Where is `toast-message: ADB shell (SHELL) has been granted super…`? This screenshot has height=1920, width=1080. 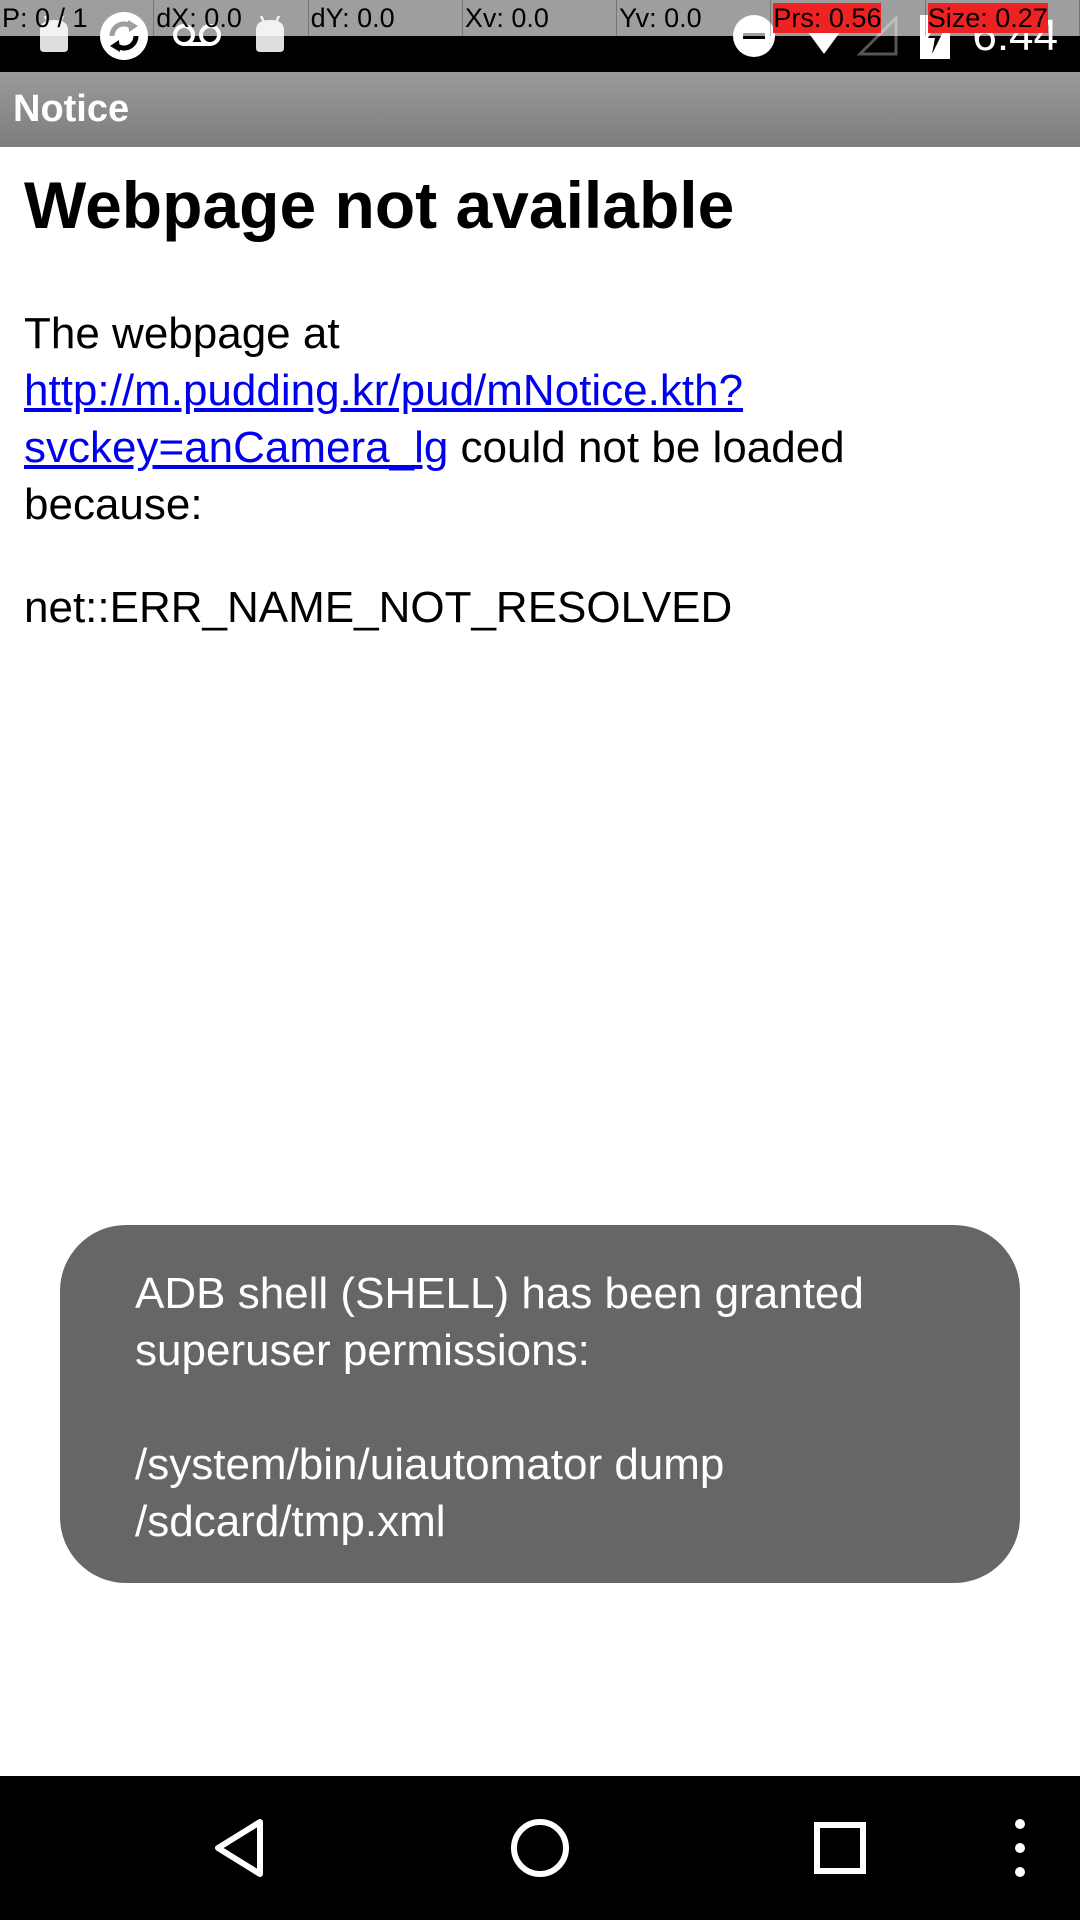 toast-message: ADB shell (SHELL) has been granted super… is located at coordinates (499, 1407).